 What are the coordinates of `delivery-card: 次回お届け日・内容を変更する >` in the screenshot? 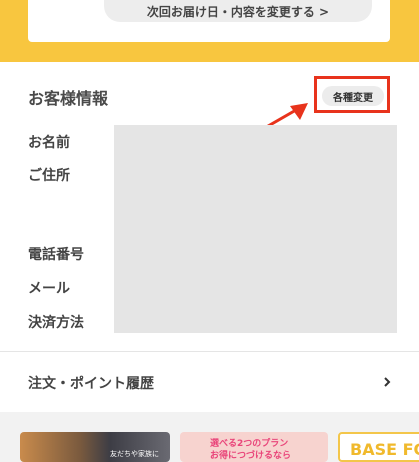 It's located at (209, 21).